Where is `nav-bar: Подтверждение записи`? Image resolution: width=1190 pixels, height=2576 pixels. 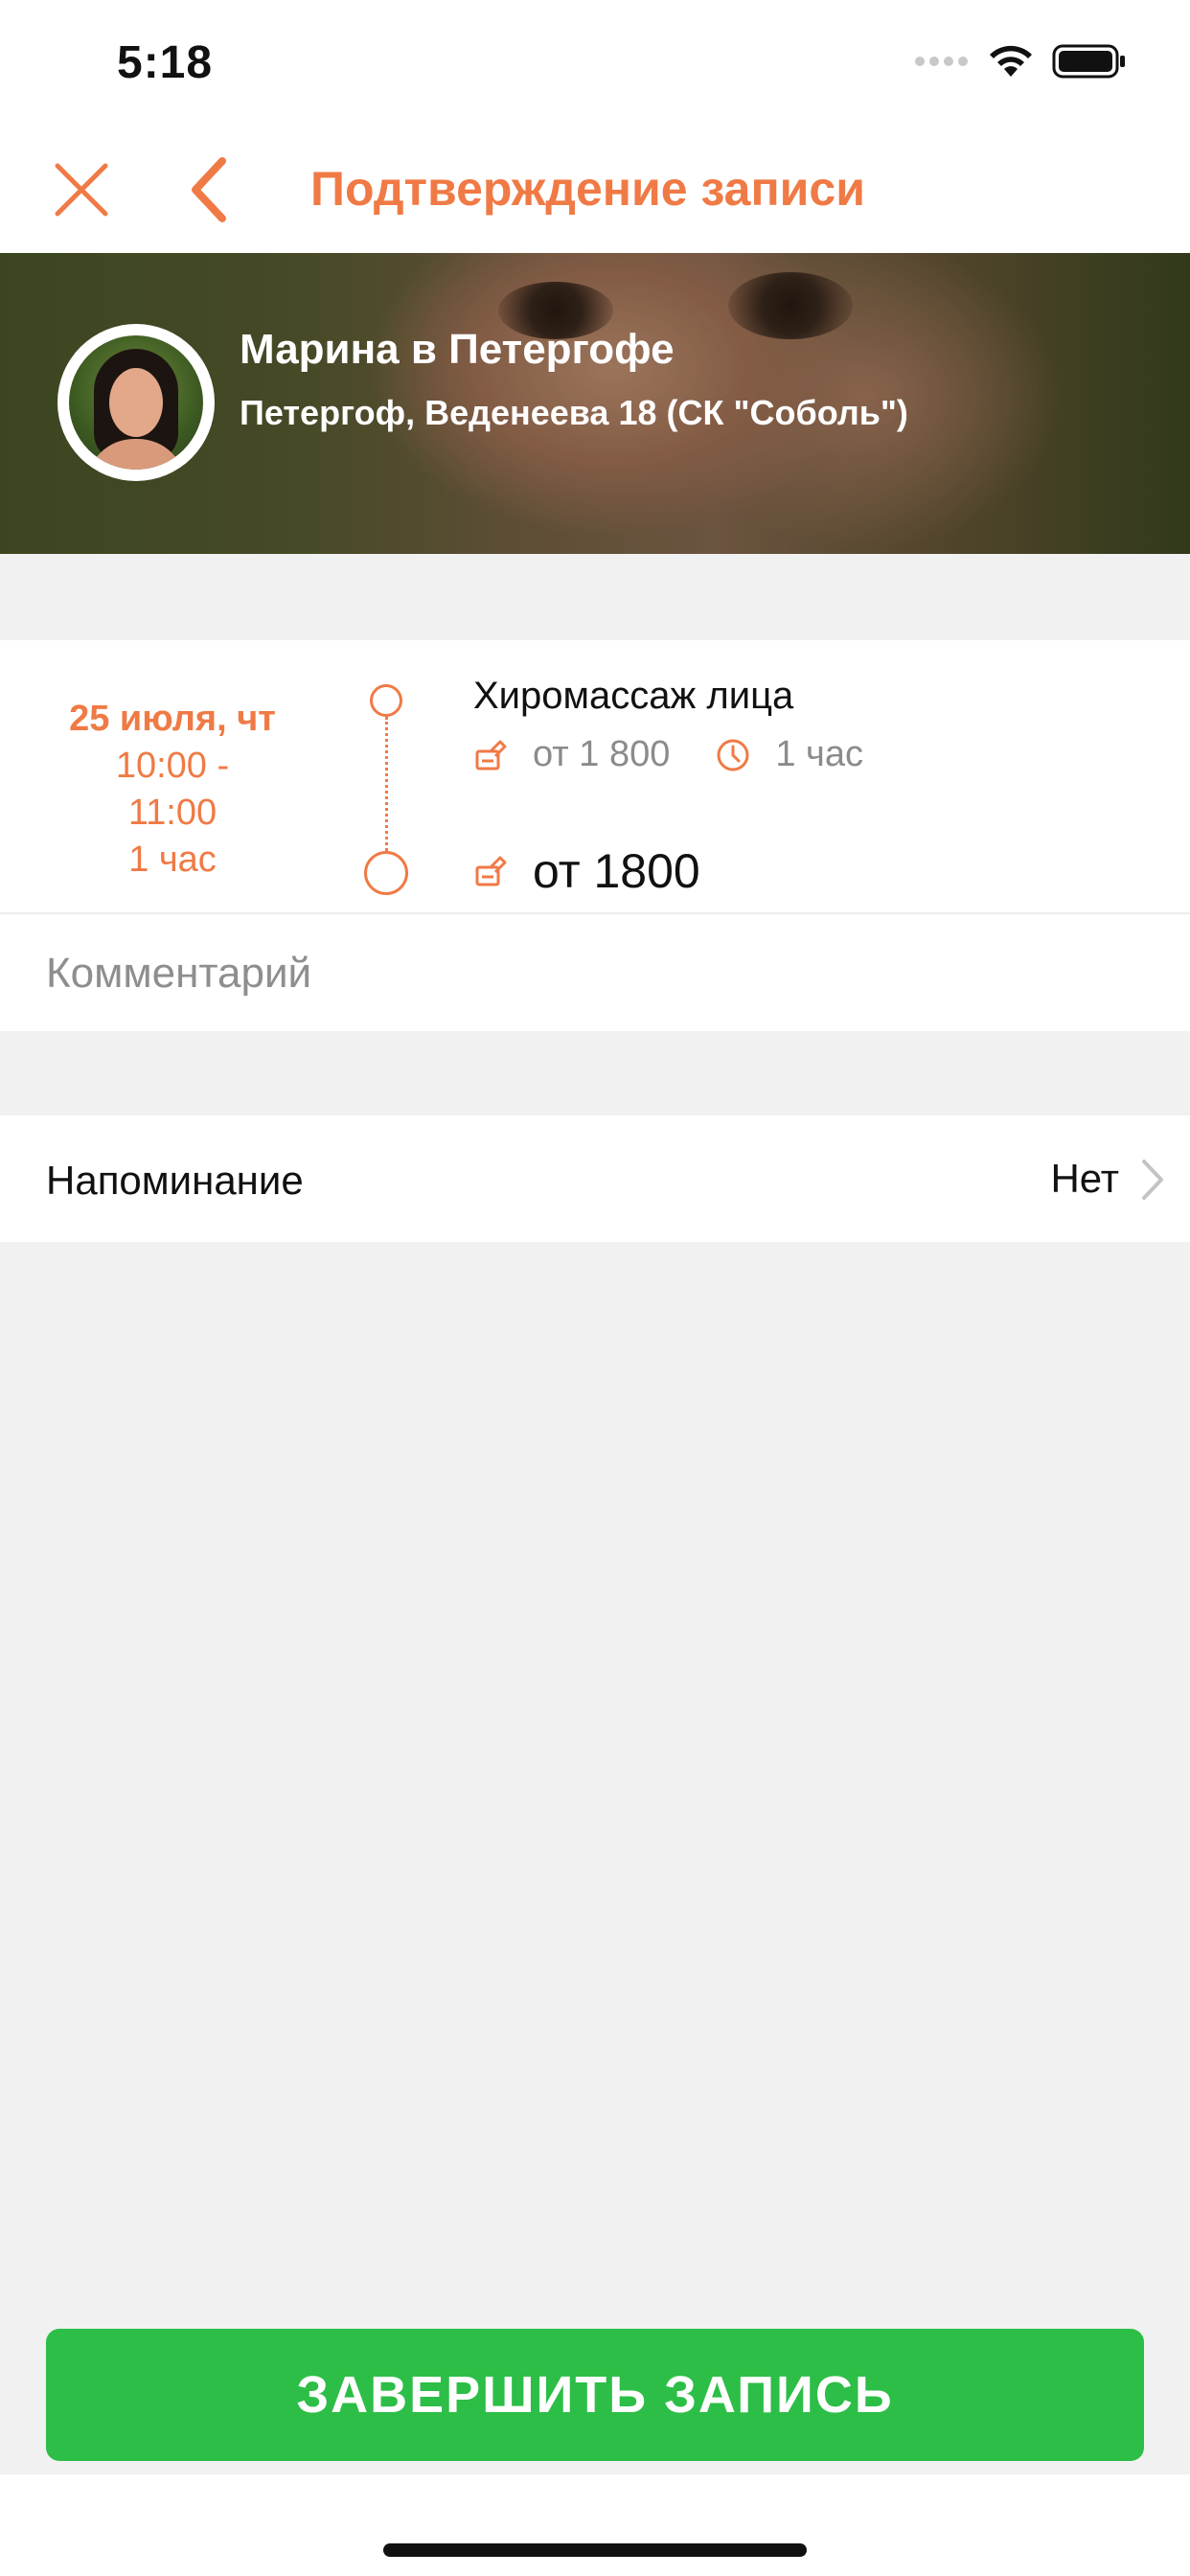
nav-bar: Подтверждение записи is located at coordinates (595, 189).